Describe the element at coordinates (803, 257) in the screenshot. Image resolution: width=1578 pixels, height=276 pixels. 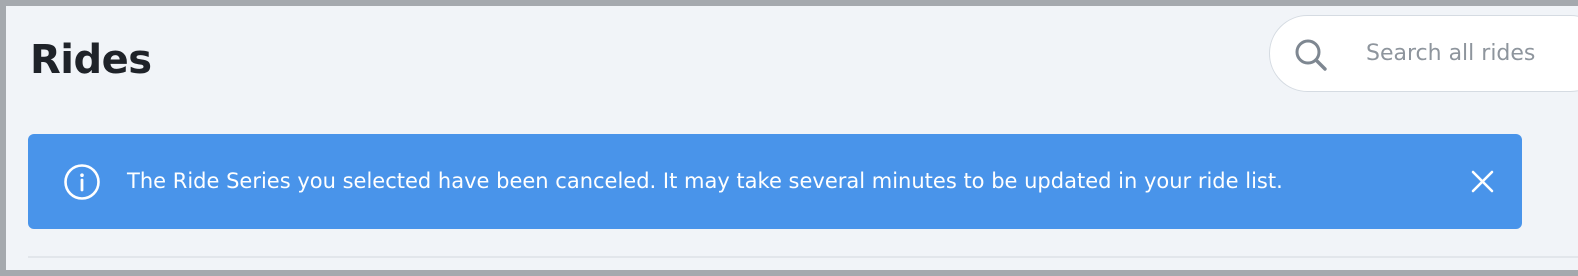
I see `divider` at that location.